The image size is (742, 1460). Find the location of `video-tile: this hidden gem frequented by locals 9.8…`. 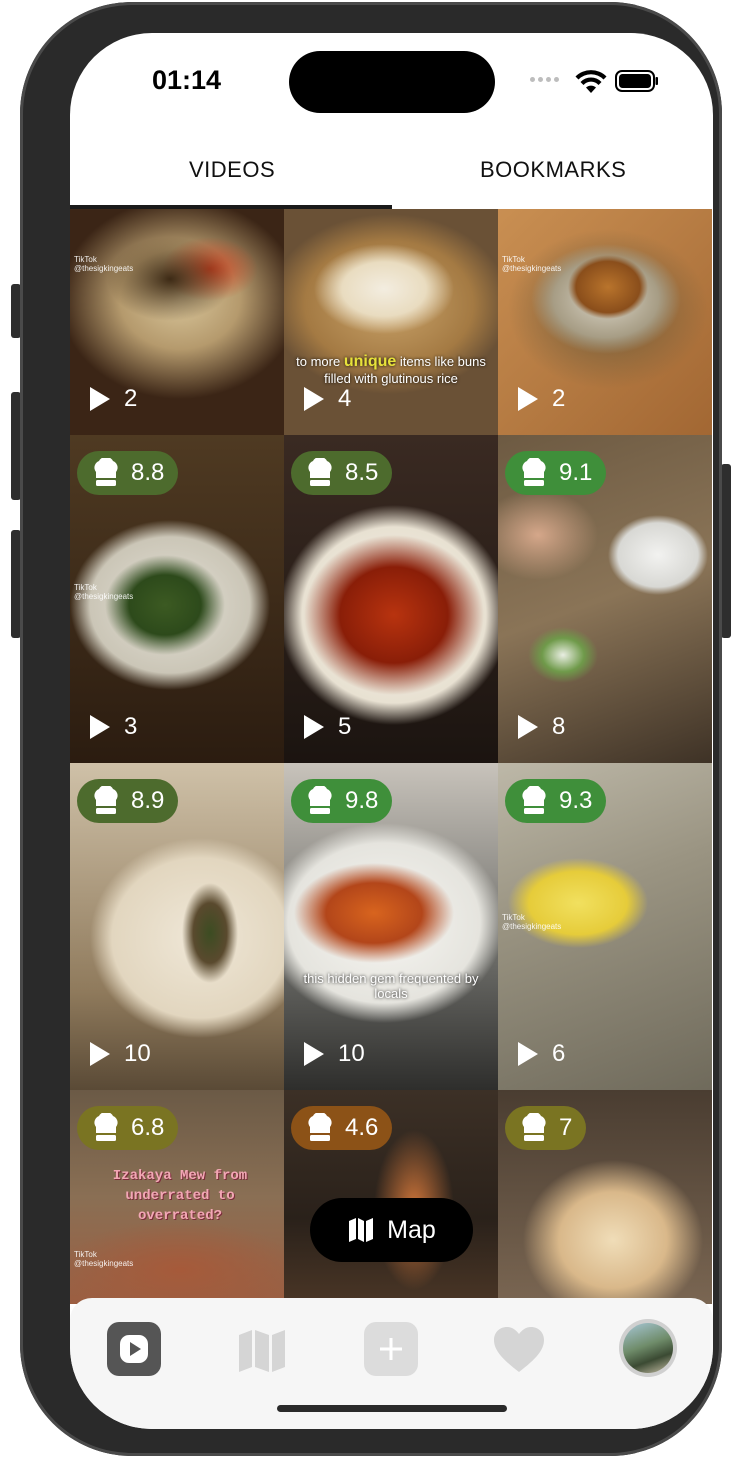

video-tile: this hidden gem frequented by locals 9.8… is located at coordinates (391, 926).